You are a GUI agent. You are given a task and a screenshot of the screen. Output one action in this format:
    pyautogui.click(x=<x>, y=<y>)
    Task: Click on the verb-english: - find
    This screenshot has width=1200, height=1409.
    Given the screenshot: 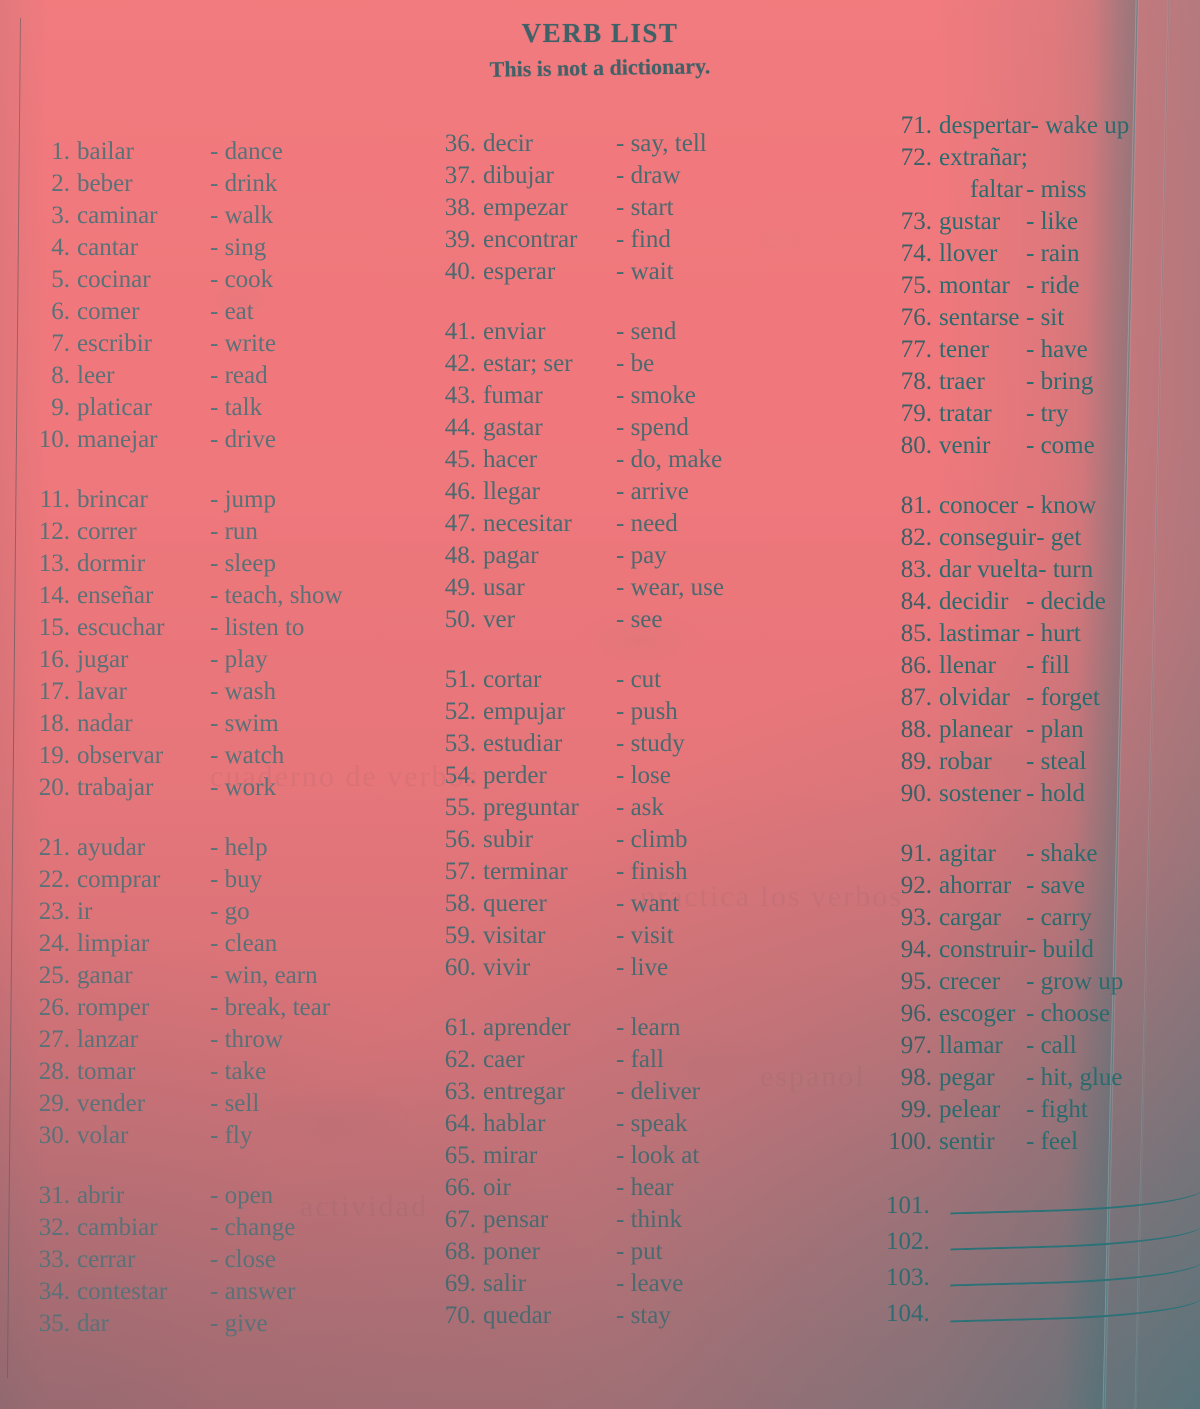 What is the action you would take?
    pyautogui.click(x=643, y=239)
    